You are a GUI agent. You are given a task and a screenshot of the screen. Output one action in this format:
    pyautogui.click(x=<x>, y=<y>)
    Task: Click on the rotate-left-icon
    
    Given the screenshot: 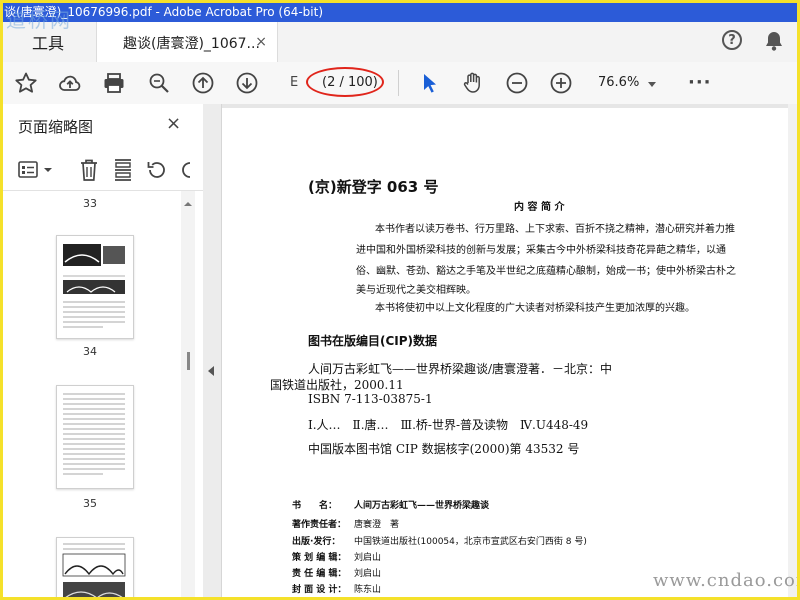 What is the action you would take?
    pyautogui.click(x=157, y=170)
    